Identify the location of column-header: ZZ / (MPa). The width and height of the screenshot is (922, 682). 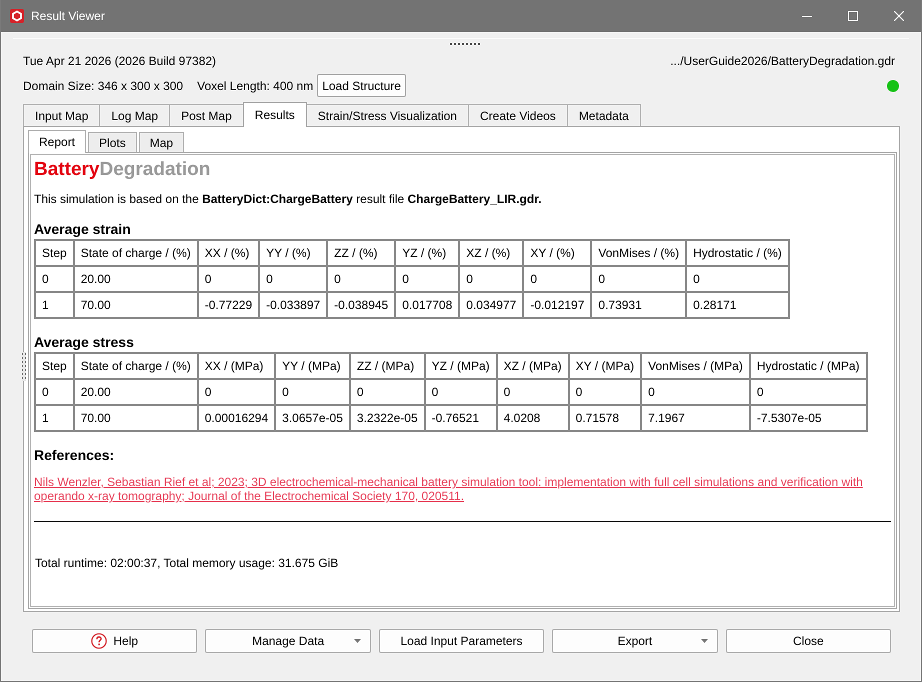
(387, 366).